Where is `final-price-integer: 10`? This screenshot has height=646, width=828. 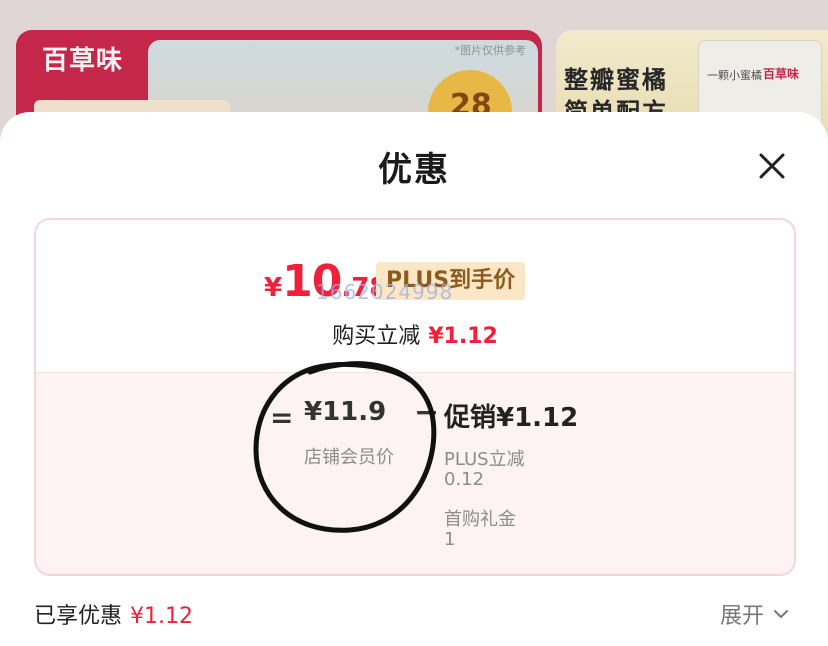 final-price-integer: 10 is located at coordinates (312, 281).